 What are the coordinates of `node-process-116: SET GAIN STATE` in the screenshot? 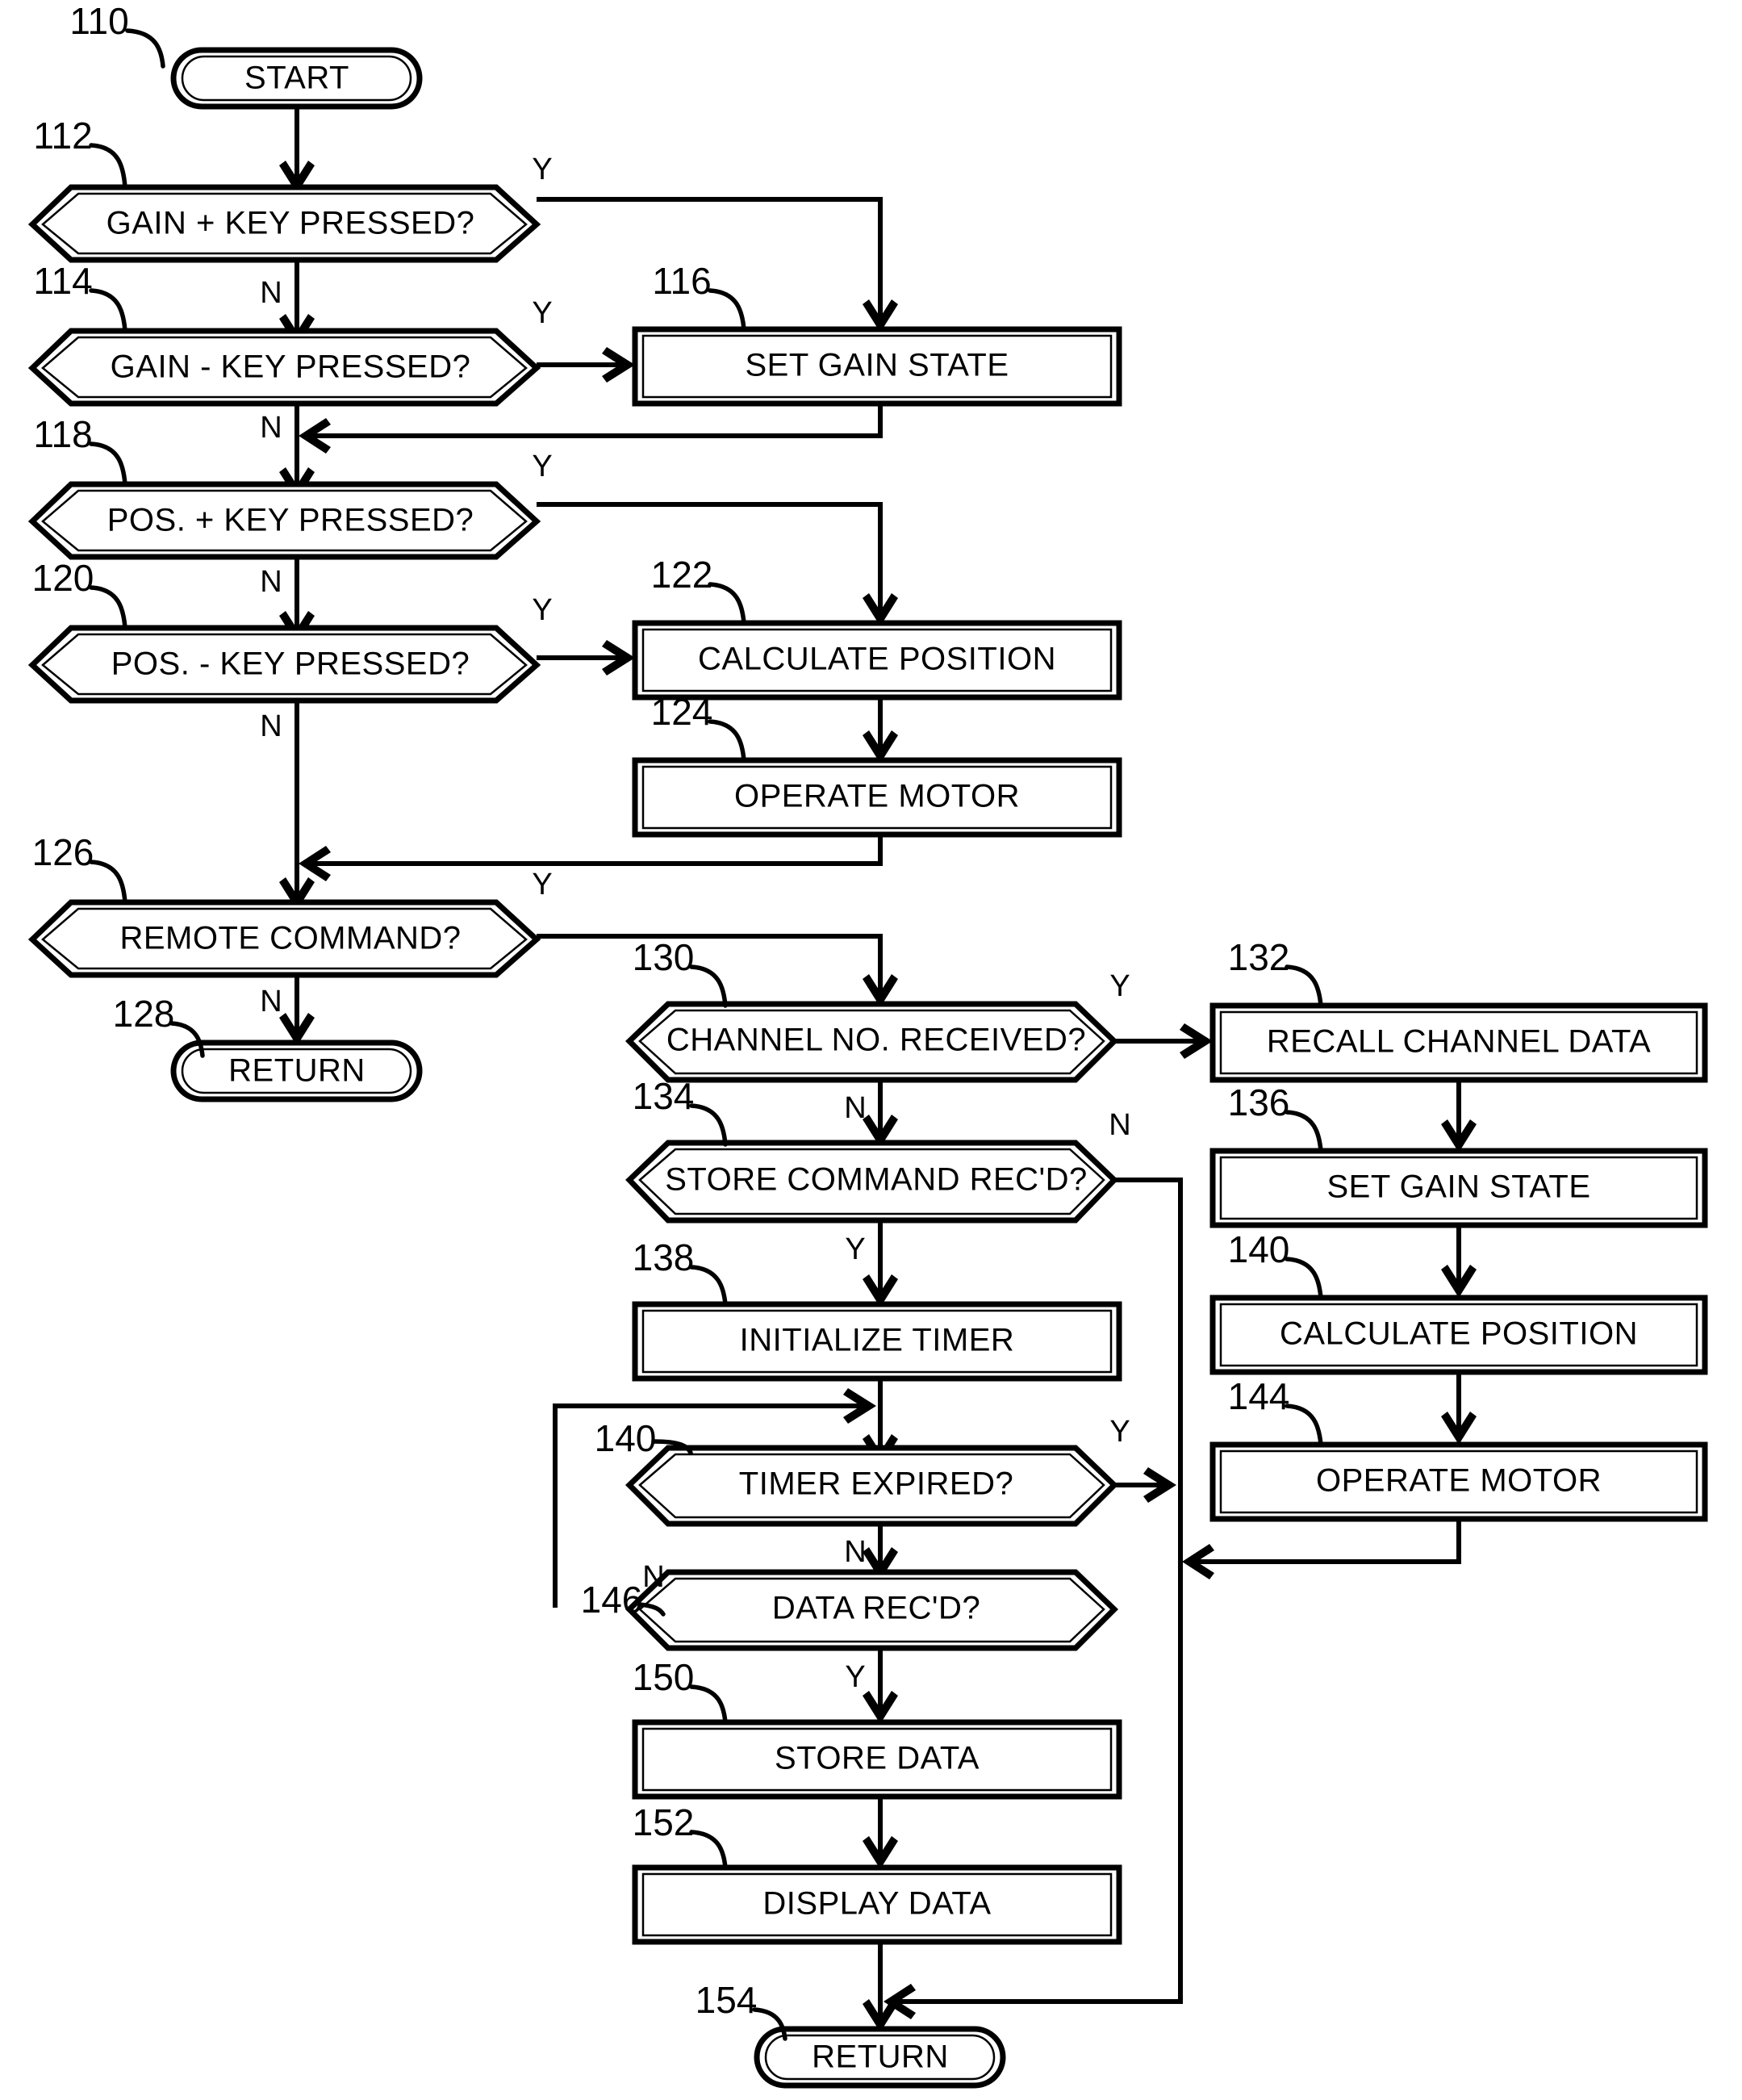 It's located at (877, 366).